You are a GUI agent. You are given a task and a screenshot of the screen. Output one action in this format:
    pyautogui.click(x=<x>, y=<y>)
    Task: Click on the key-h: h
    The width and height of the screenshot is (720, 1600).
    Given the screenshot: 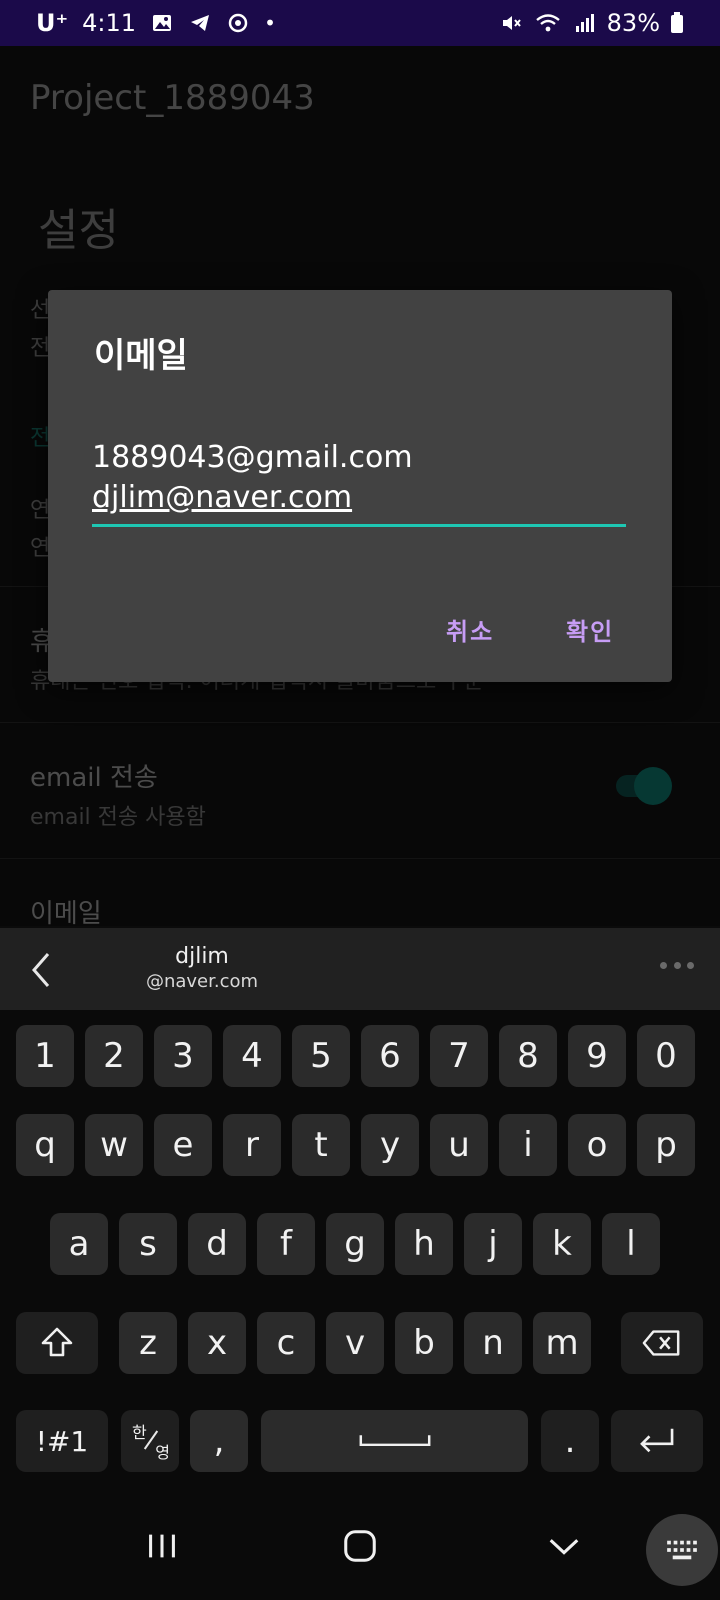 What is the action you would take?
    pyautogui.click(x=424, y=1244)
    